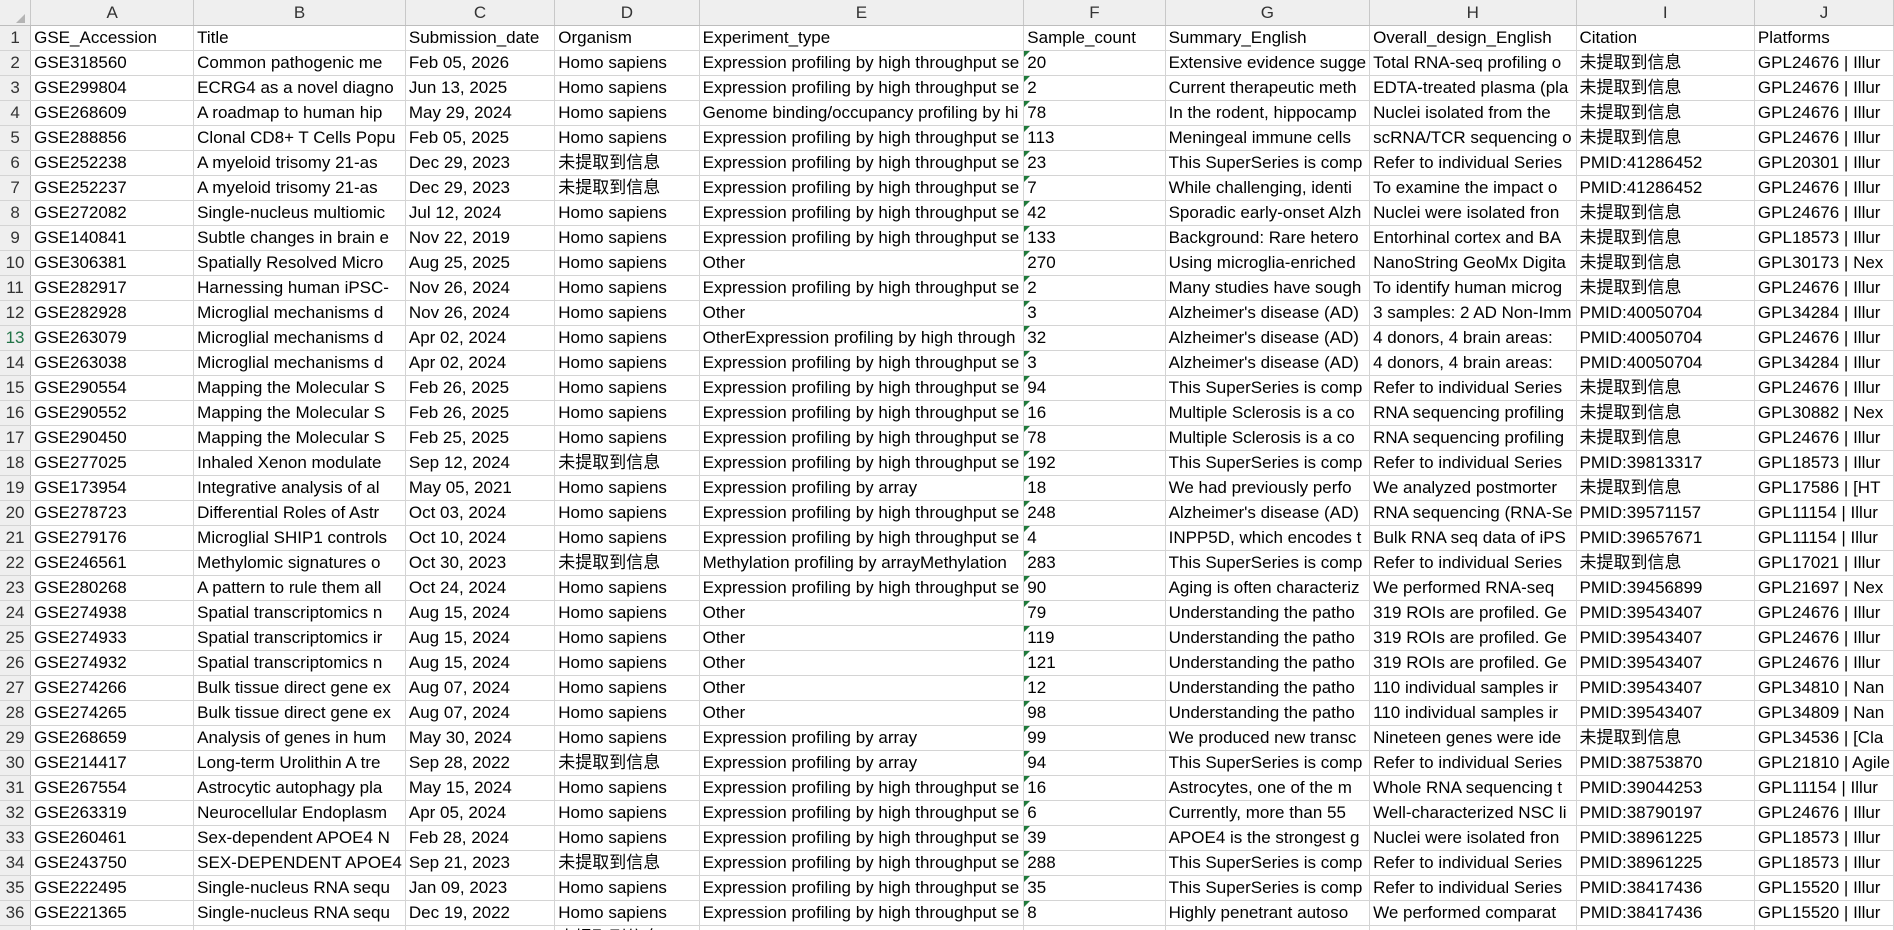 This screenshot has height=930, width=1894. Describe the element at coordinates (1268, 263) in the screenshot. I see `cell: Using microglia-enriched` at that location.